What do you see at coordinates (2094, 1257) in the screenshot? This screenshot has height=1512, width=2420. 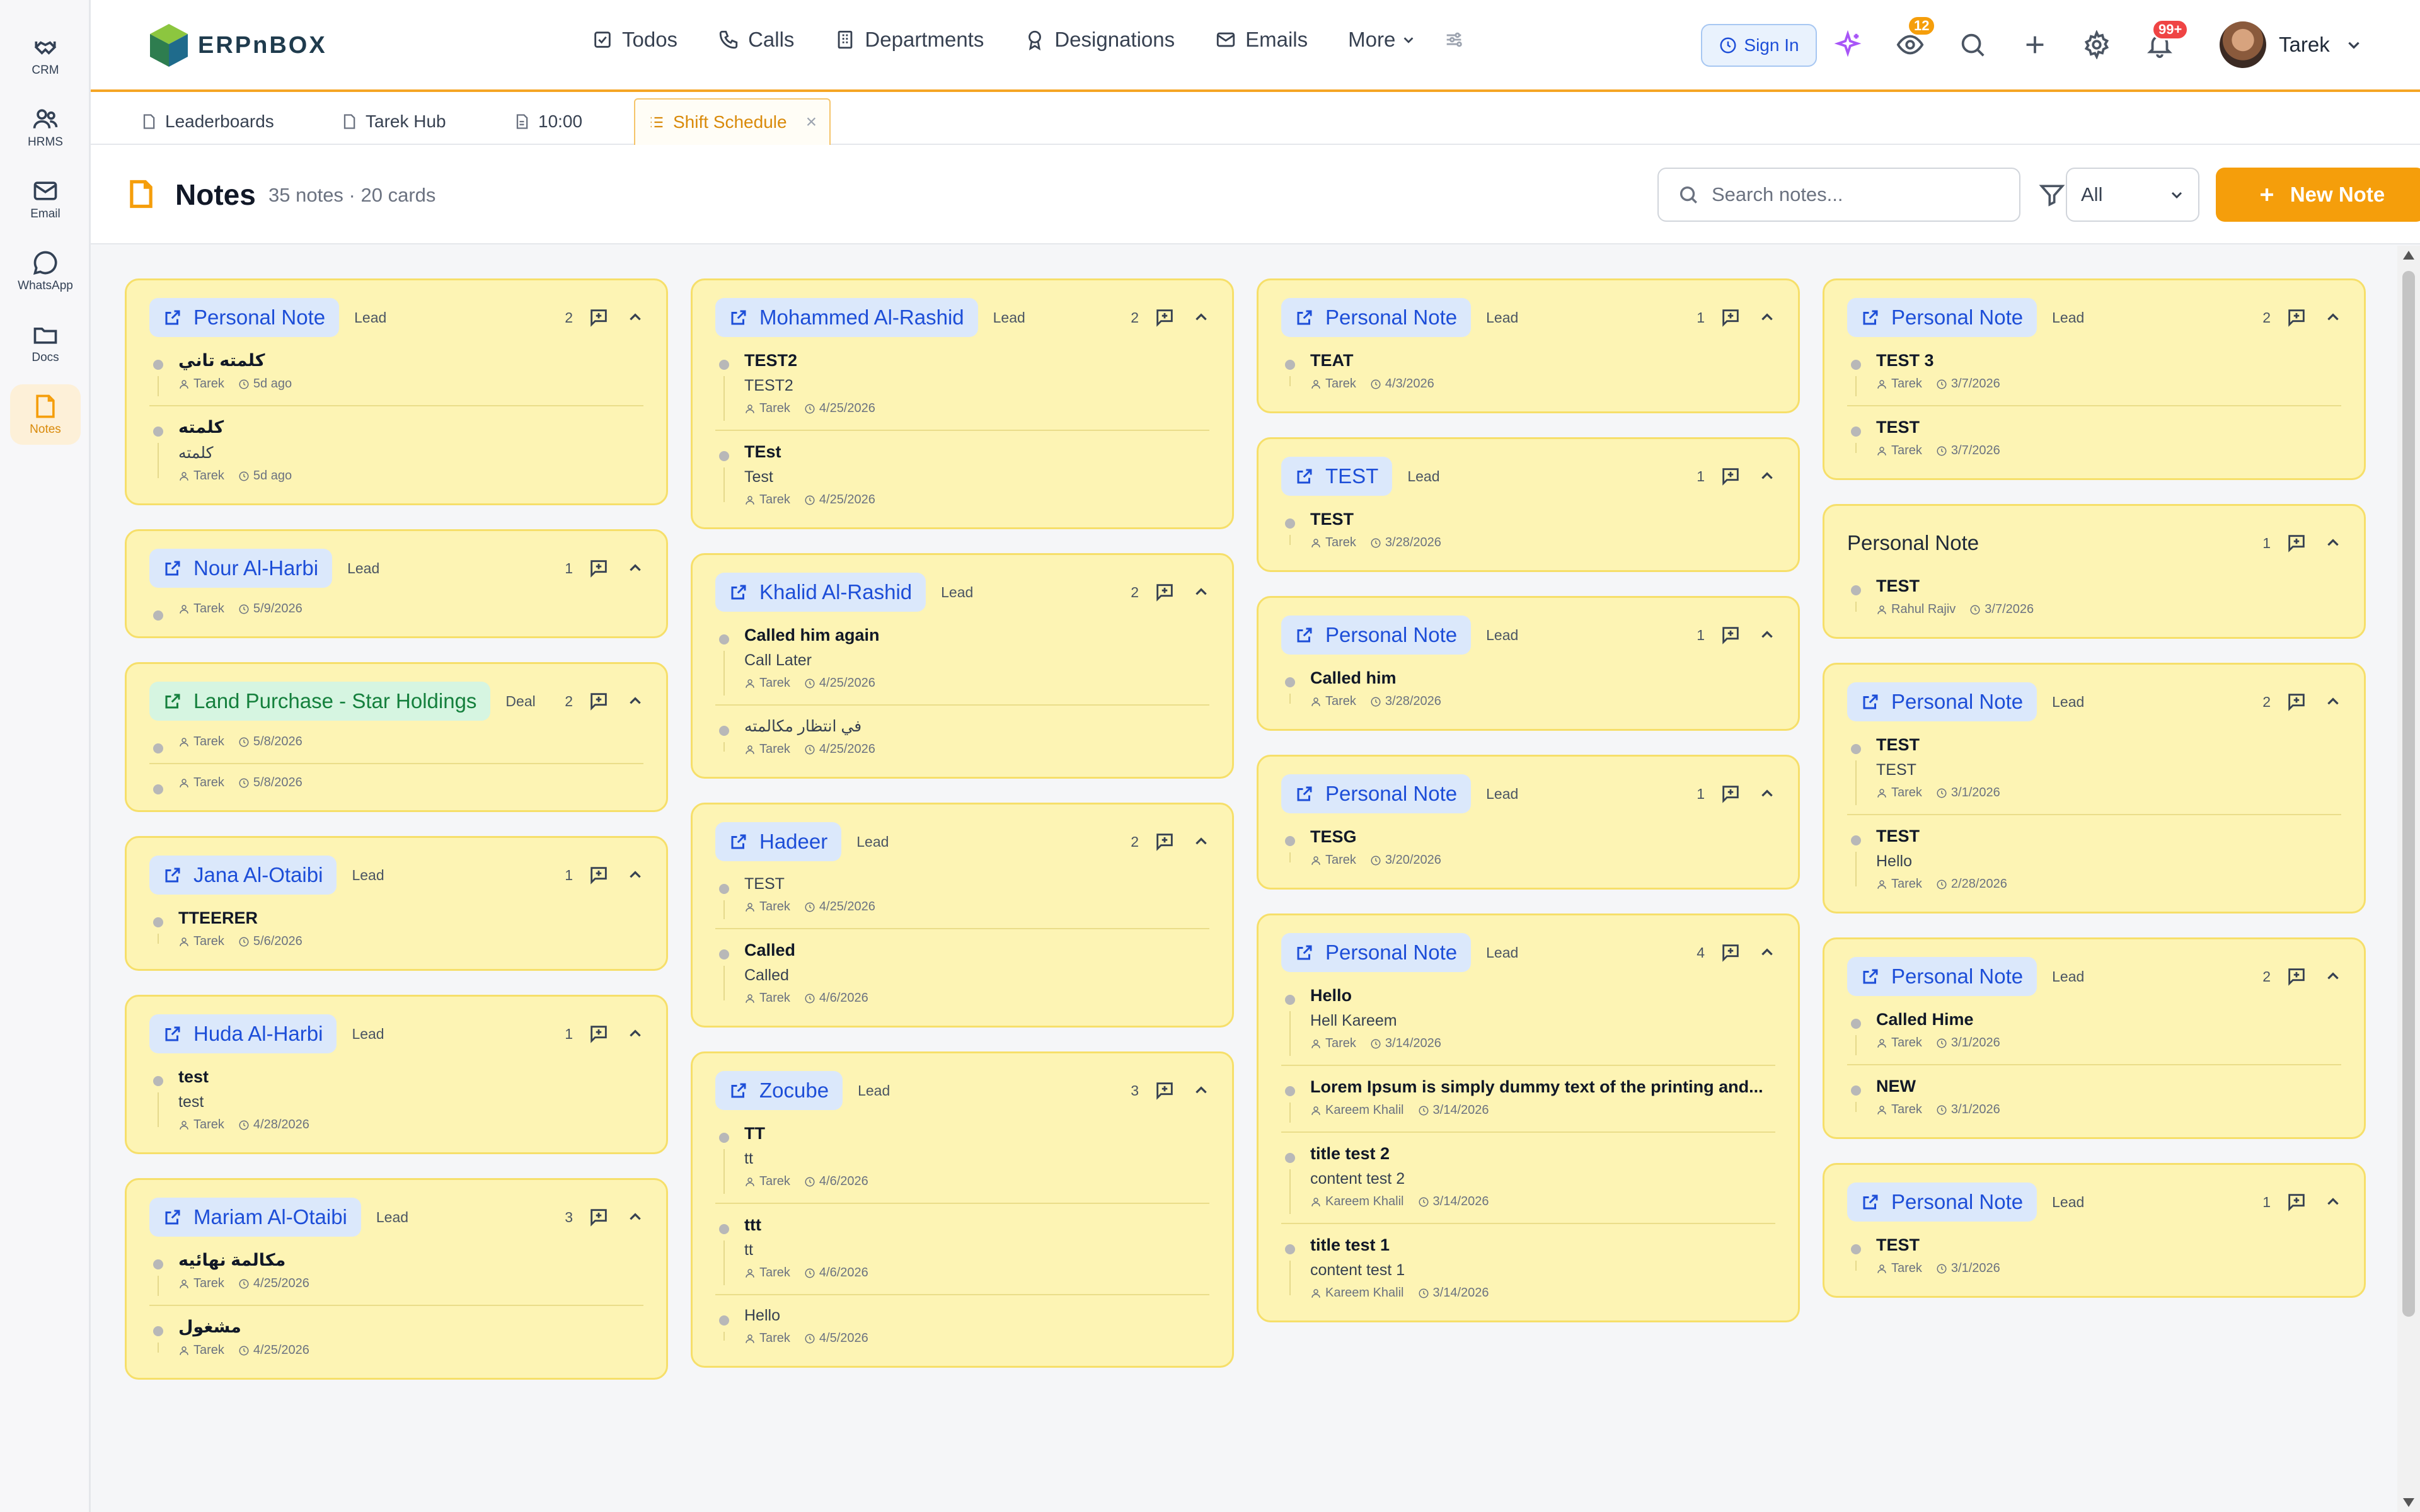 I see `note-item: TEST Tarek 3/1/2026` at bounding box center [2094, 1257].